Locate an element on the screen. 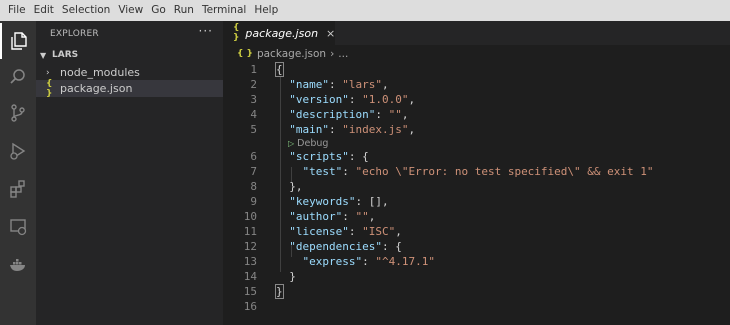 This screenshot has width=730, height=325. more-actions-icon: ··· is located at coordinates (206, 31).